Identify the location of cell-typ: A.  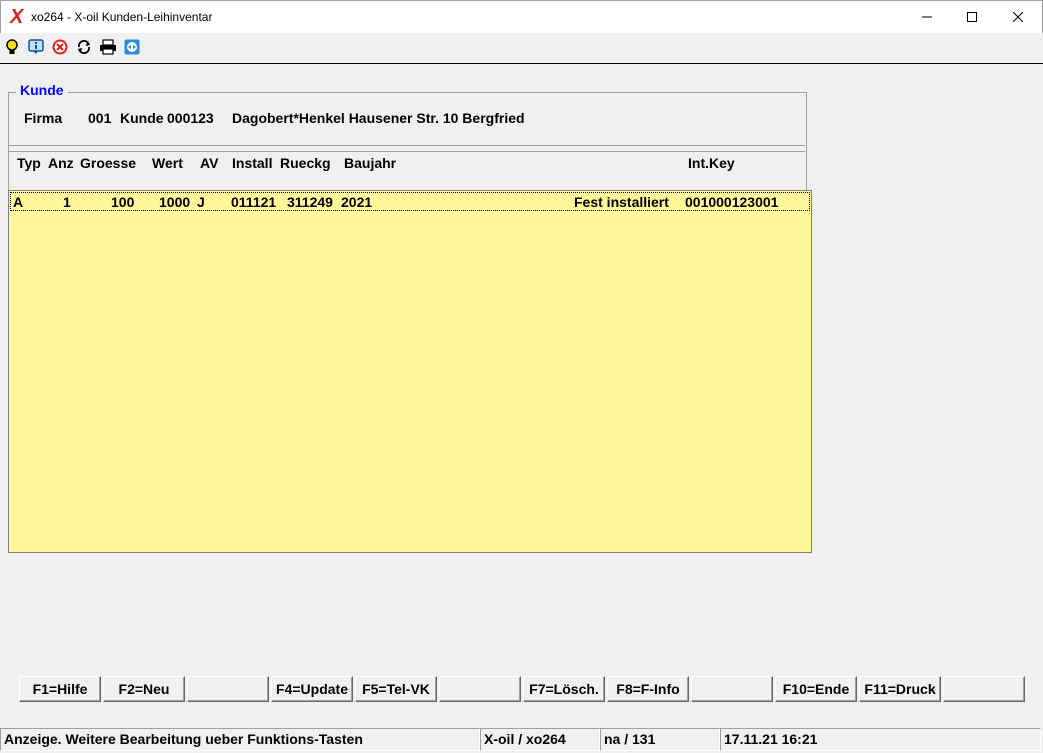
(18, 202).